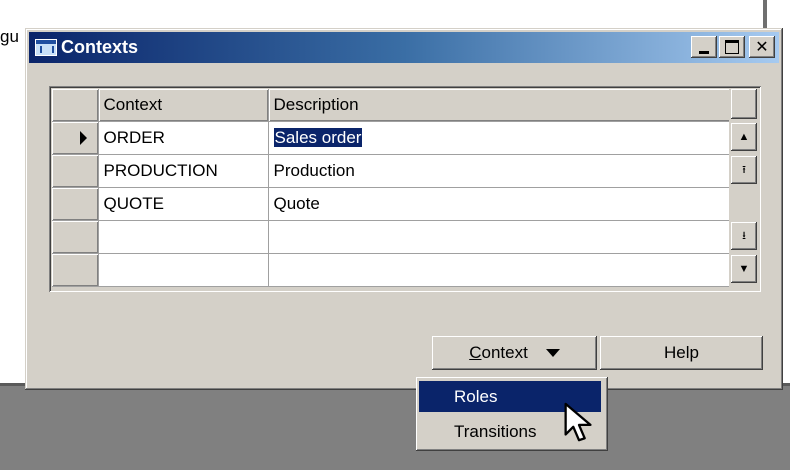 The height and width of the screenshot is (470, 790). I want to click on arrow-up-icon: ▲, so click(744, 137).